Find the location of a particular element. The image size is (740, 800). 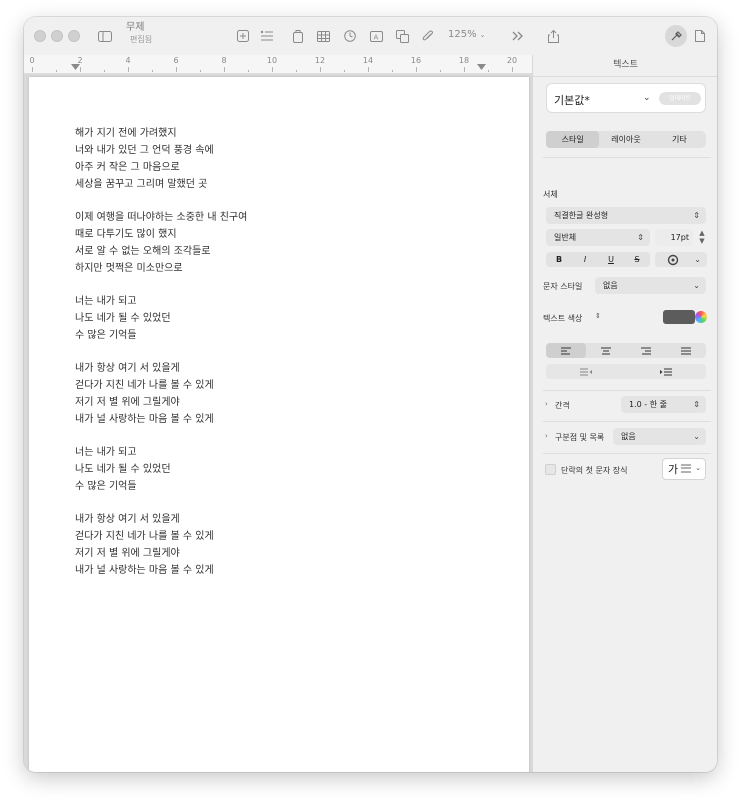

strikethrough-button: S is located at coordinates (637, 259).